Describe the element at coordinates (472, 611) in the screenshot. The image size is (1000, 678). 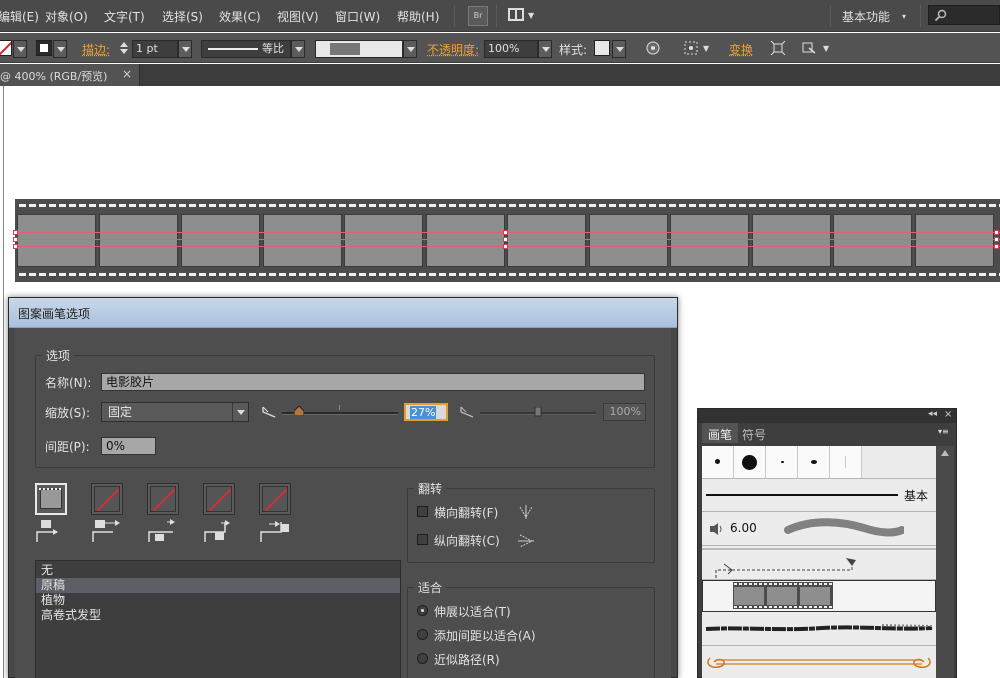
I see `fit-stretch-label: 伸展以适合(T)` at that location.